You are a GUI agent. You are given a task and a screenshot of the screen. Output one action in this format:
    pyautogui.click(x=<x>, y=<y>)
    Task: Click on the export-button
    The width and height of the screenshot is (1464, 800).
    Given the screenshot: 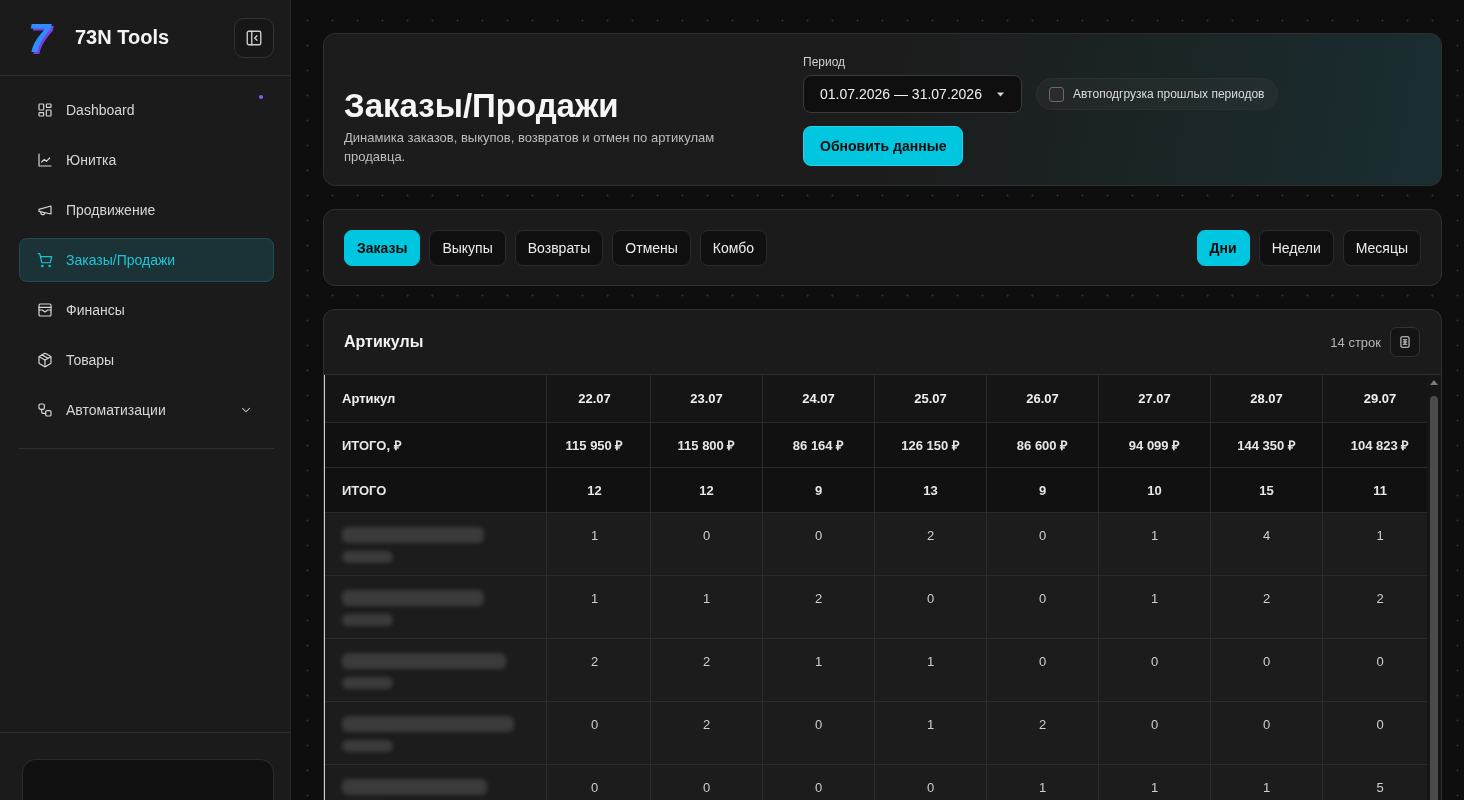 What is the action you would take?
    pyautogui.click(x=1405, y=342)
    